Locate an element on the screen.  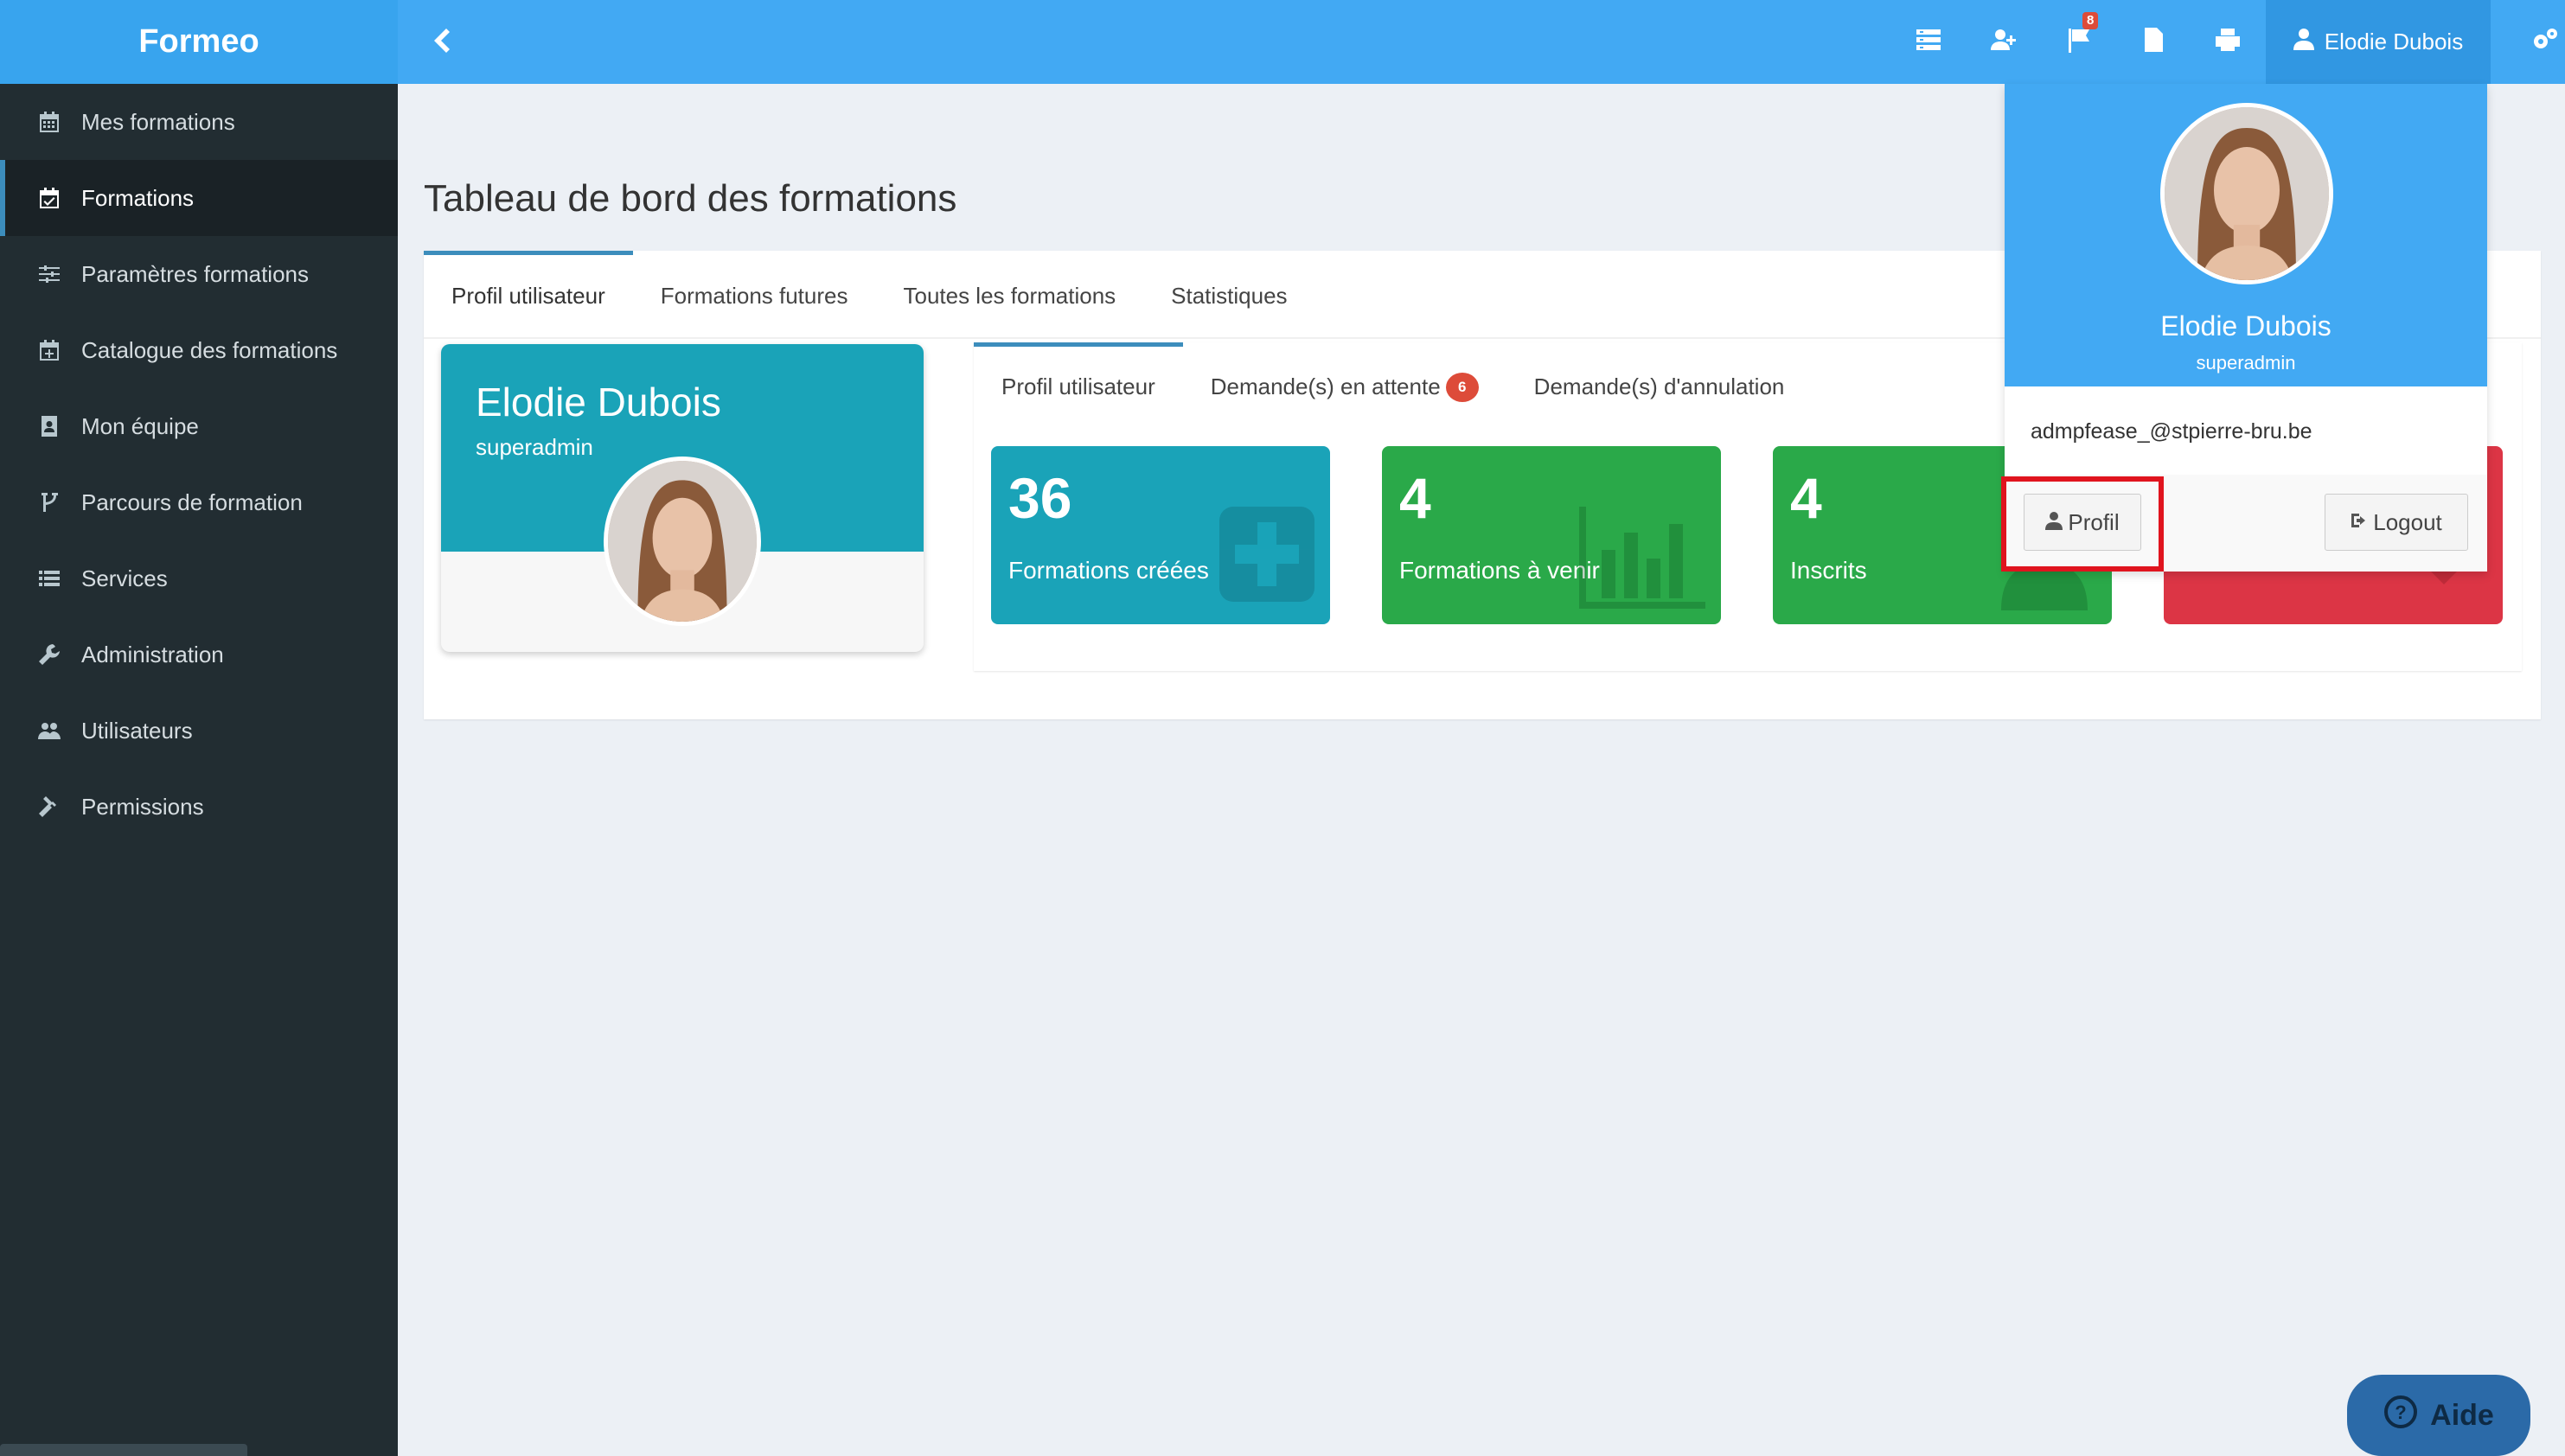
document-button is located at coordinates (2153, 42).